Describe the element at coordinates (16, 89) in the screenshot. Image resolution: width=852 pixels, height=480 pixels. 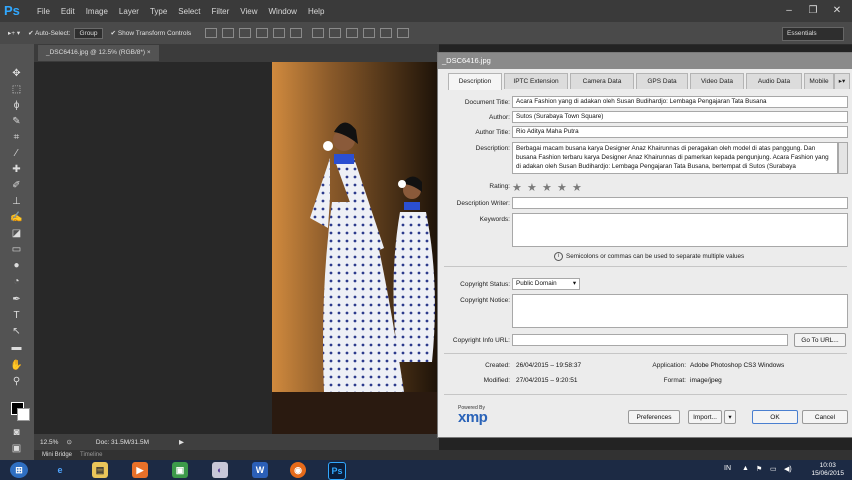
I see `marquee-tool-icon: ⬚` at that location.